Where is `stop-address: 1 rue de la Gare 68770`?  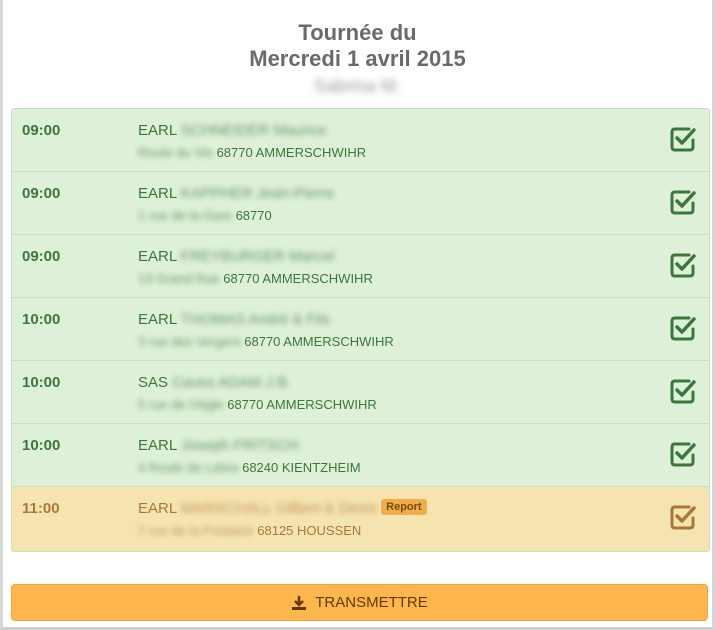 stop-address: 1 rue de la Gare 68770 is located at coordinates (205, 215).